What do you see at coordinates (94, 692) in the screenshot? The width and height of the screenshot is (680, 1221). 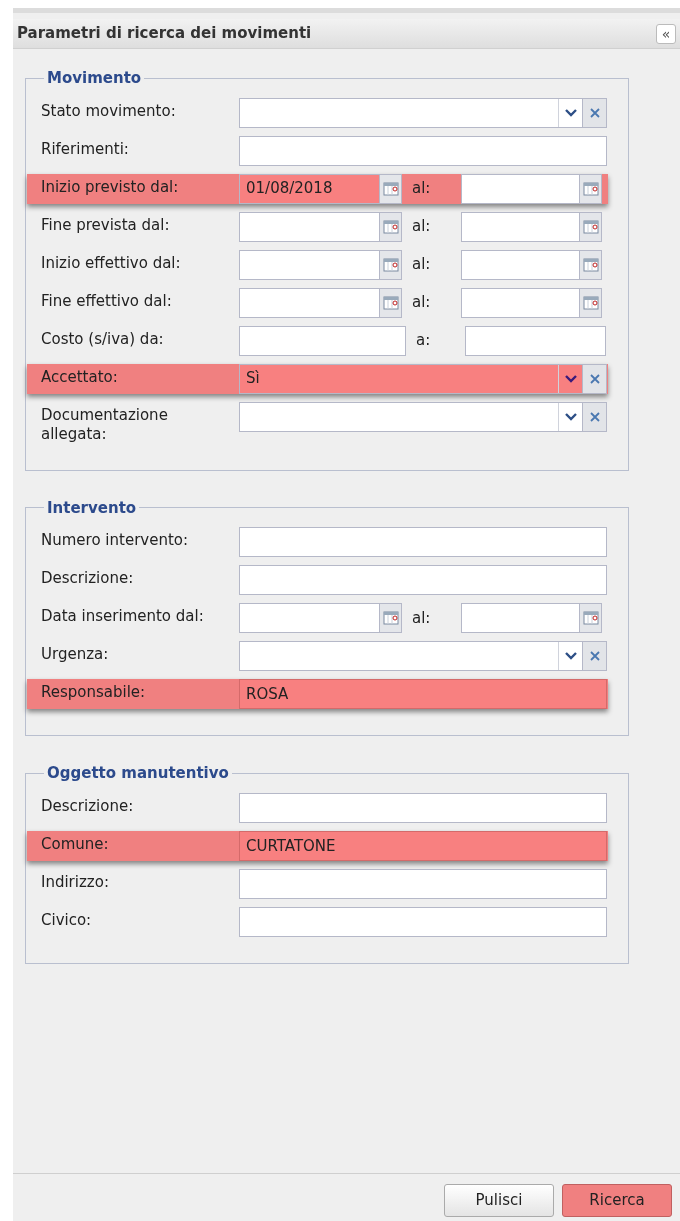 I see `field-label: Responsabile:` at bounding box center [94, 692].